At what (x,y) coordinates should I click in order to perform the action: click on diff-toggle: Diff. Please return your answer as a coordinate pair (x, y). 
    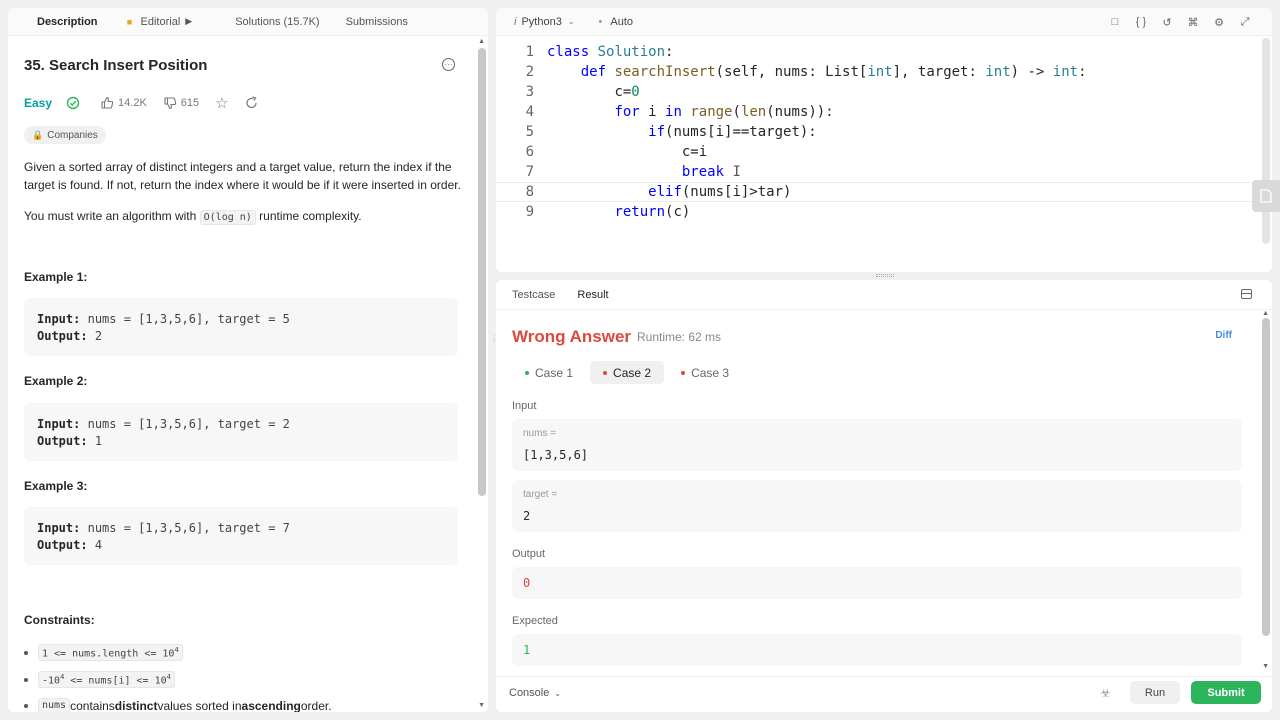
    Looking at the image, I should click on (1223, 335).